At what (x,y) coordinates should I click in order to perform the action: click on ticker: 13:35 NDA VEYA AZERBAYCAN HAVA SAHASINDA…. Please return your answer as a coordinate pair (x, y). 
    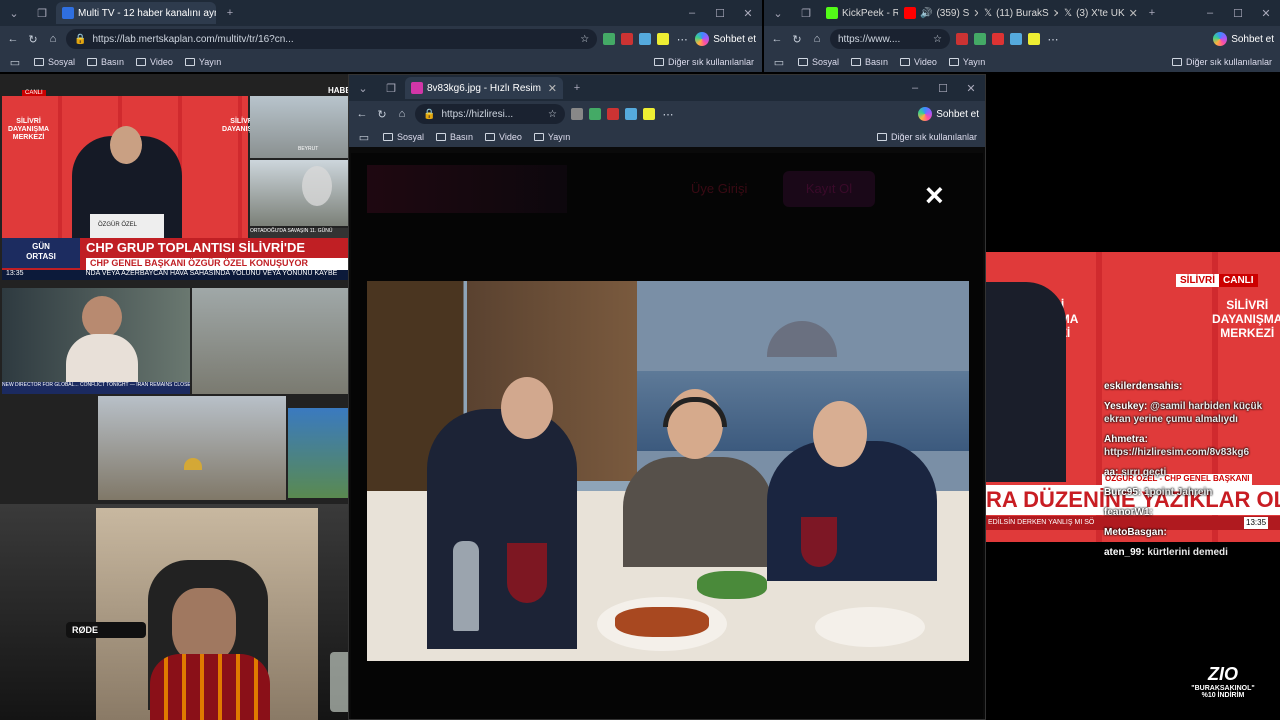
    Looking at the image, I should click on (175, 275).